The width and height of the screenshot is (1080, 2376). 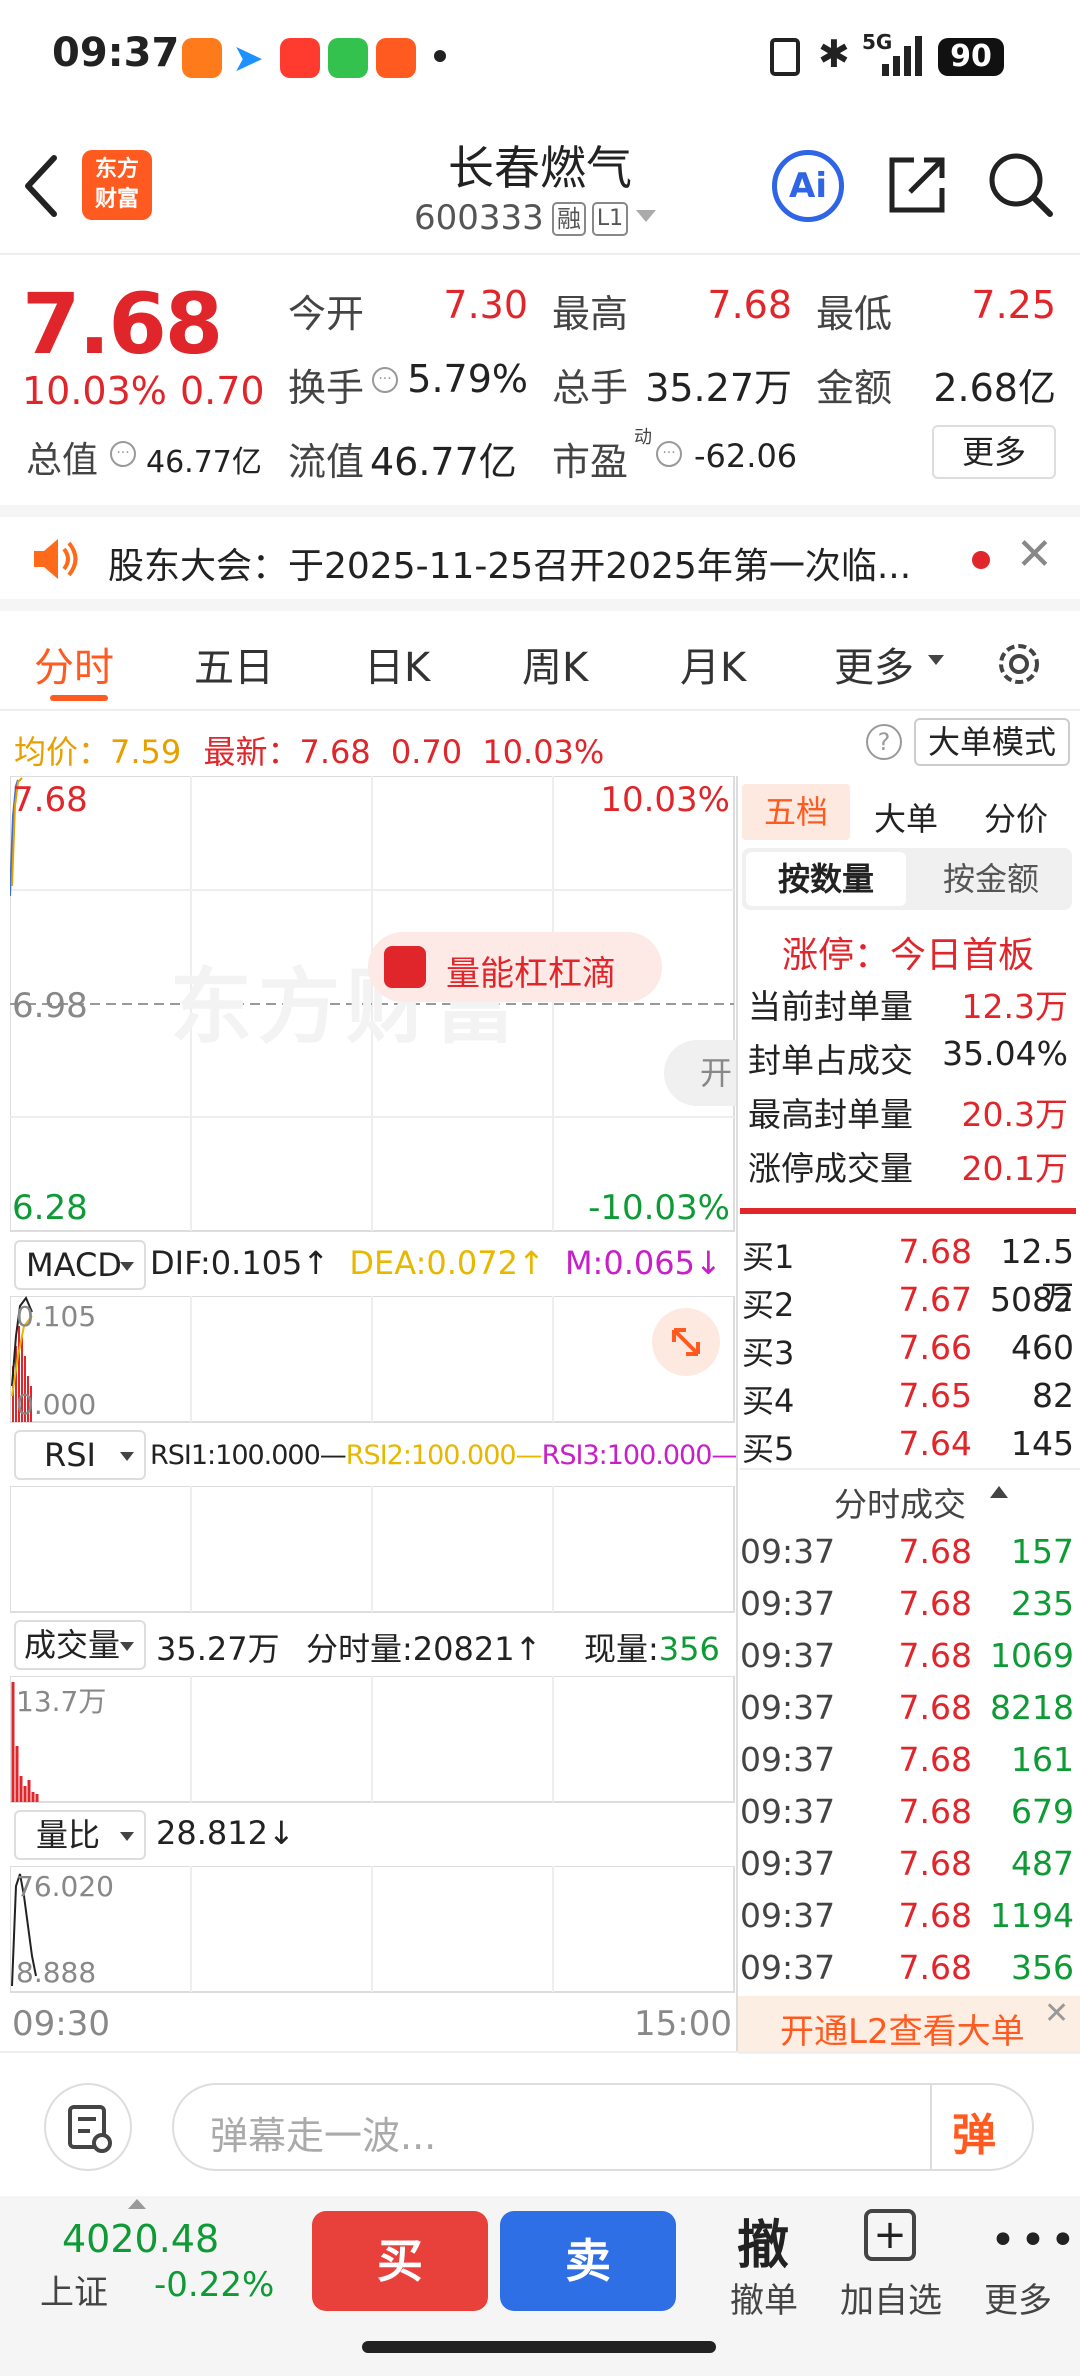 What do you see at coordinates (700, 1073) in the screenshot?
I see `open-drawer-tab: 开` at bounding box center [700, 1073].